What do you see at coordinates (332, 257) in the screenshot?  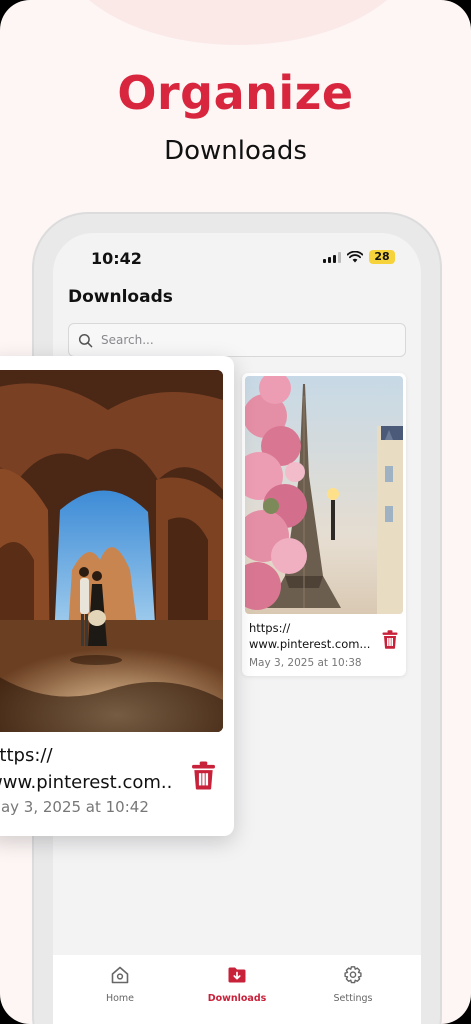 I see `cellular-signal-icon` at bounding box center [332, 257].